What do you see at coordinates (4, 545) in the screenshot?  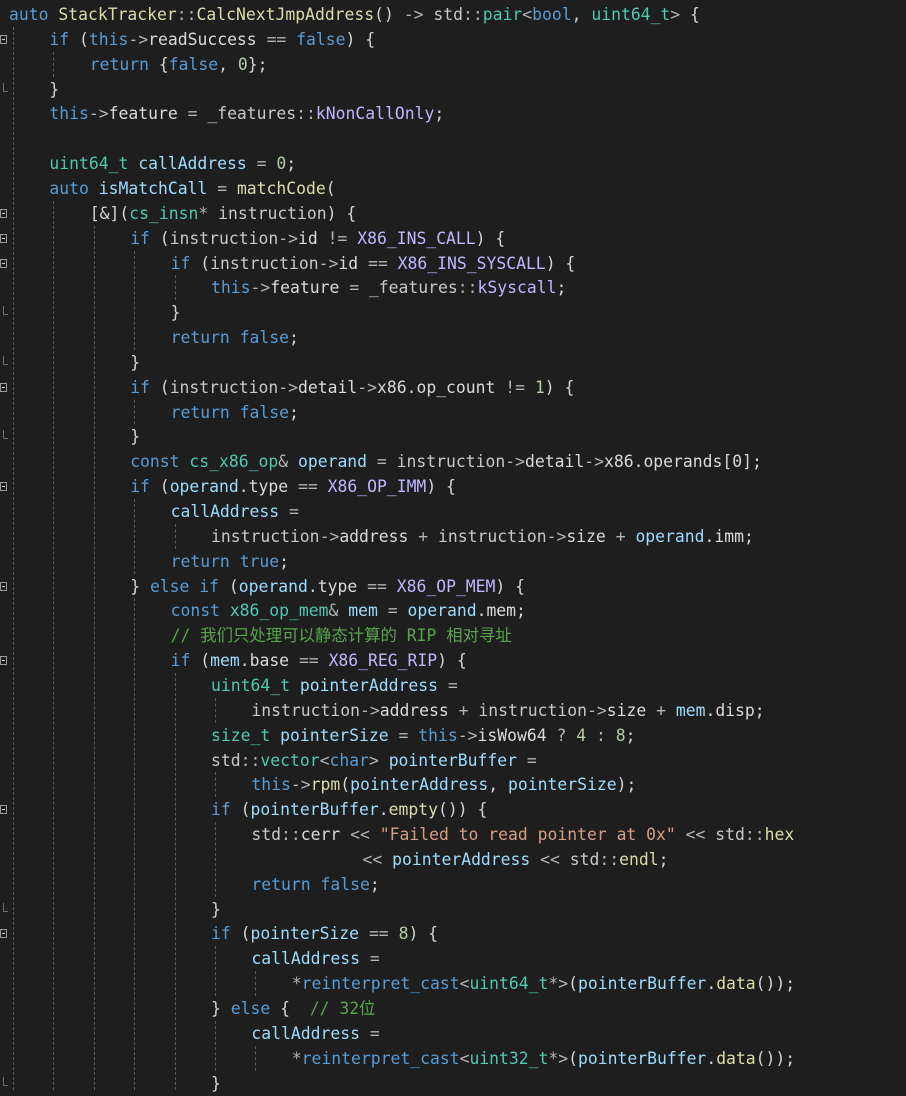 I see `fold-gutter` at bounding box center [4, 545].